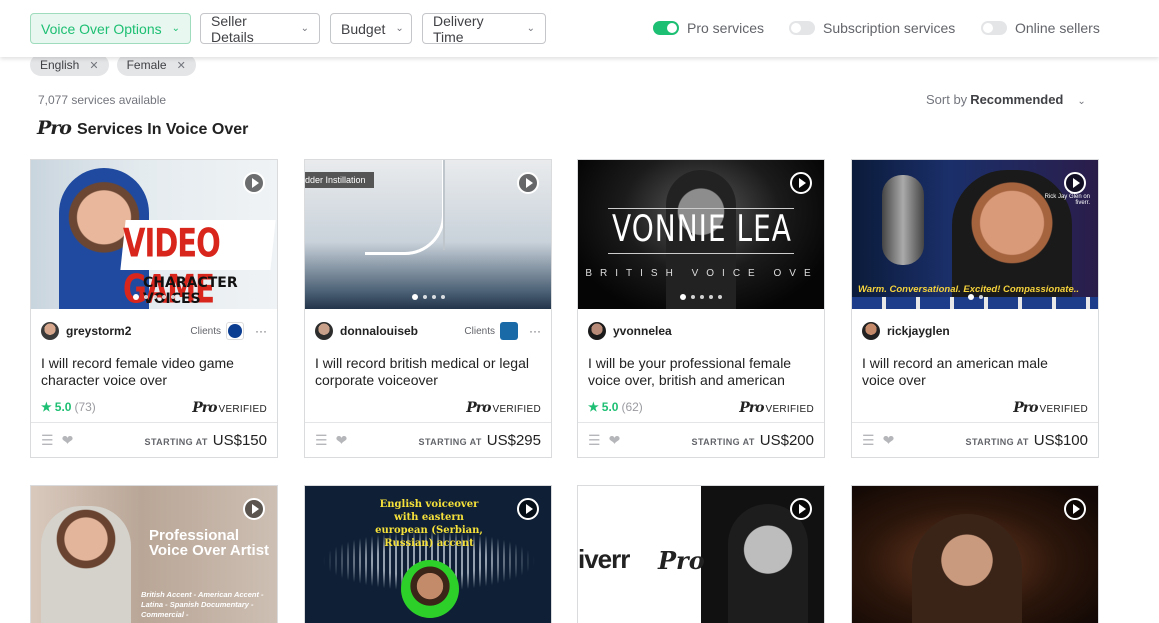 The width and height of the screenshot is (1159, 623). What do you see at coordinates (642, 331) in the screenshot?
I see `seller-name: yvonnelea` at bounding box center [642, 331].